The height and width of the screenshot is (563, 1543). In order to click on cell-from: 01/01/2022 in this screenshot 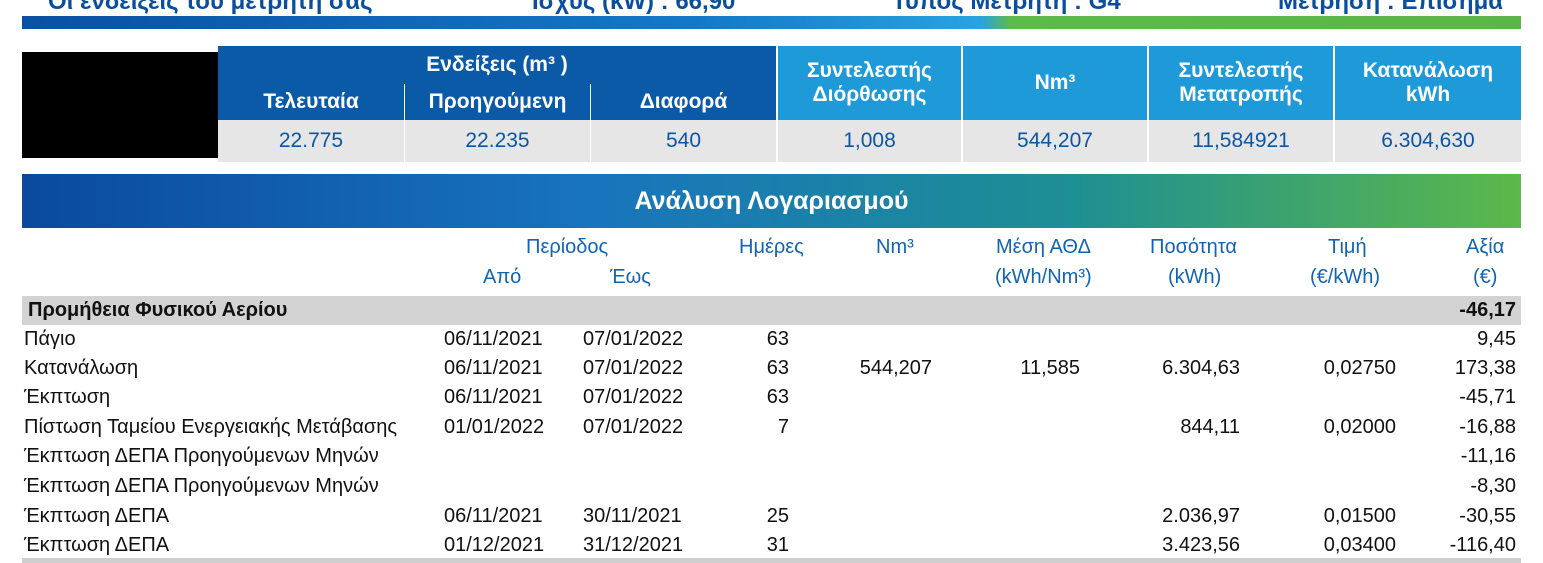, I will do `click(494, 427)`.